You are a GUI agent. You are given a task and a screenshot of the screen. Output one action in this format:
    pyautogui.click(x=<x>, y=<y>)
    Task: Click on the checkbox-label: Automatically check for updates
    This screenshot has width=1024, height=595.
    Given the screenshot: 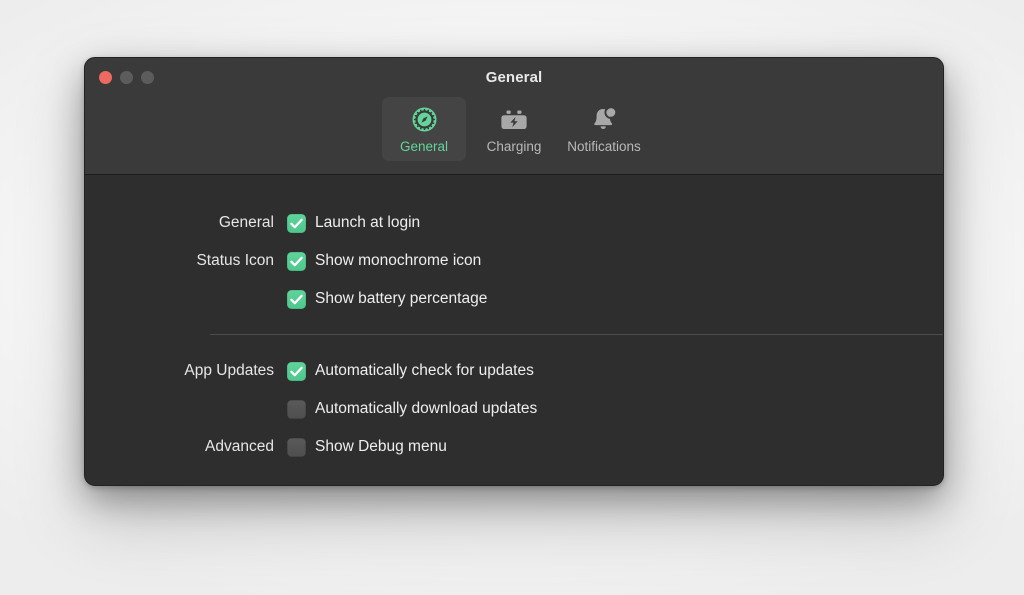 What is the action you would take?
    pyautogui.click(x=424, y=370)
    